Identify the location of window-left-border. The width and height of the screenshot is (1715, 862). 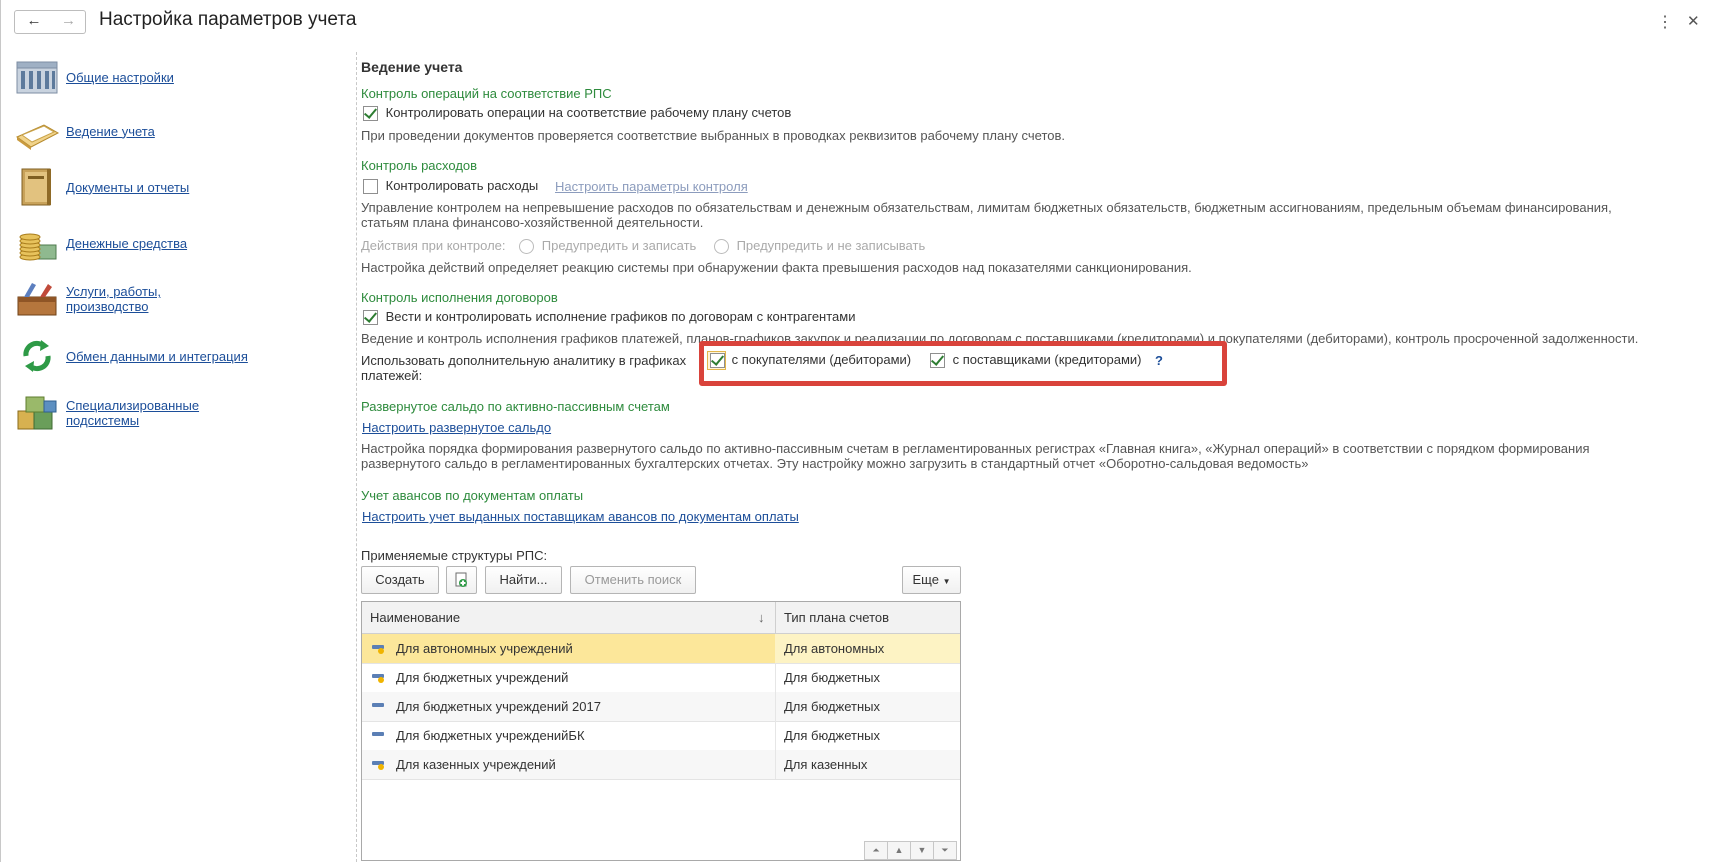
(0, 431).